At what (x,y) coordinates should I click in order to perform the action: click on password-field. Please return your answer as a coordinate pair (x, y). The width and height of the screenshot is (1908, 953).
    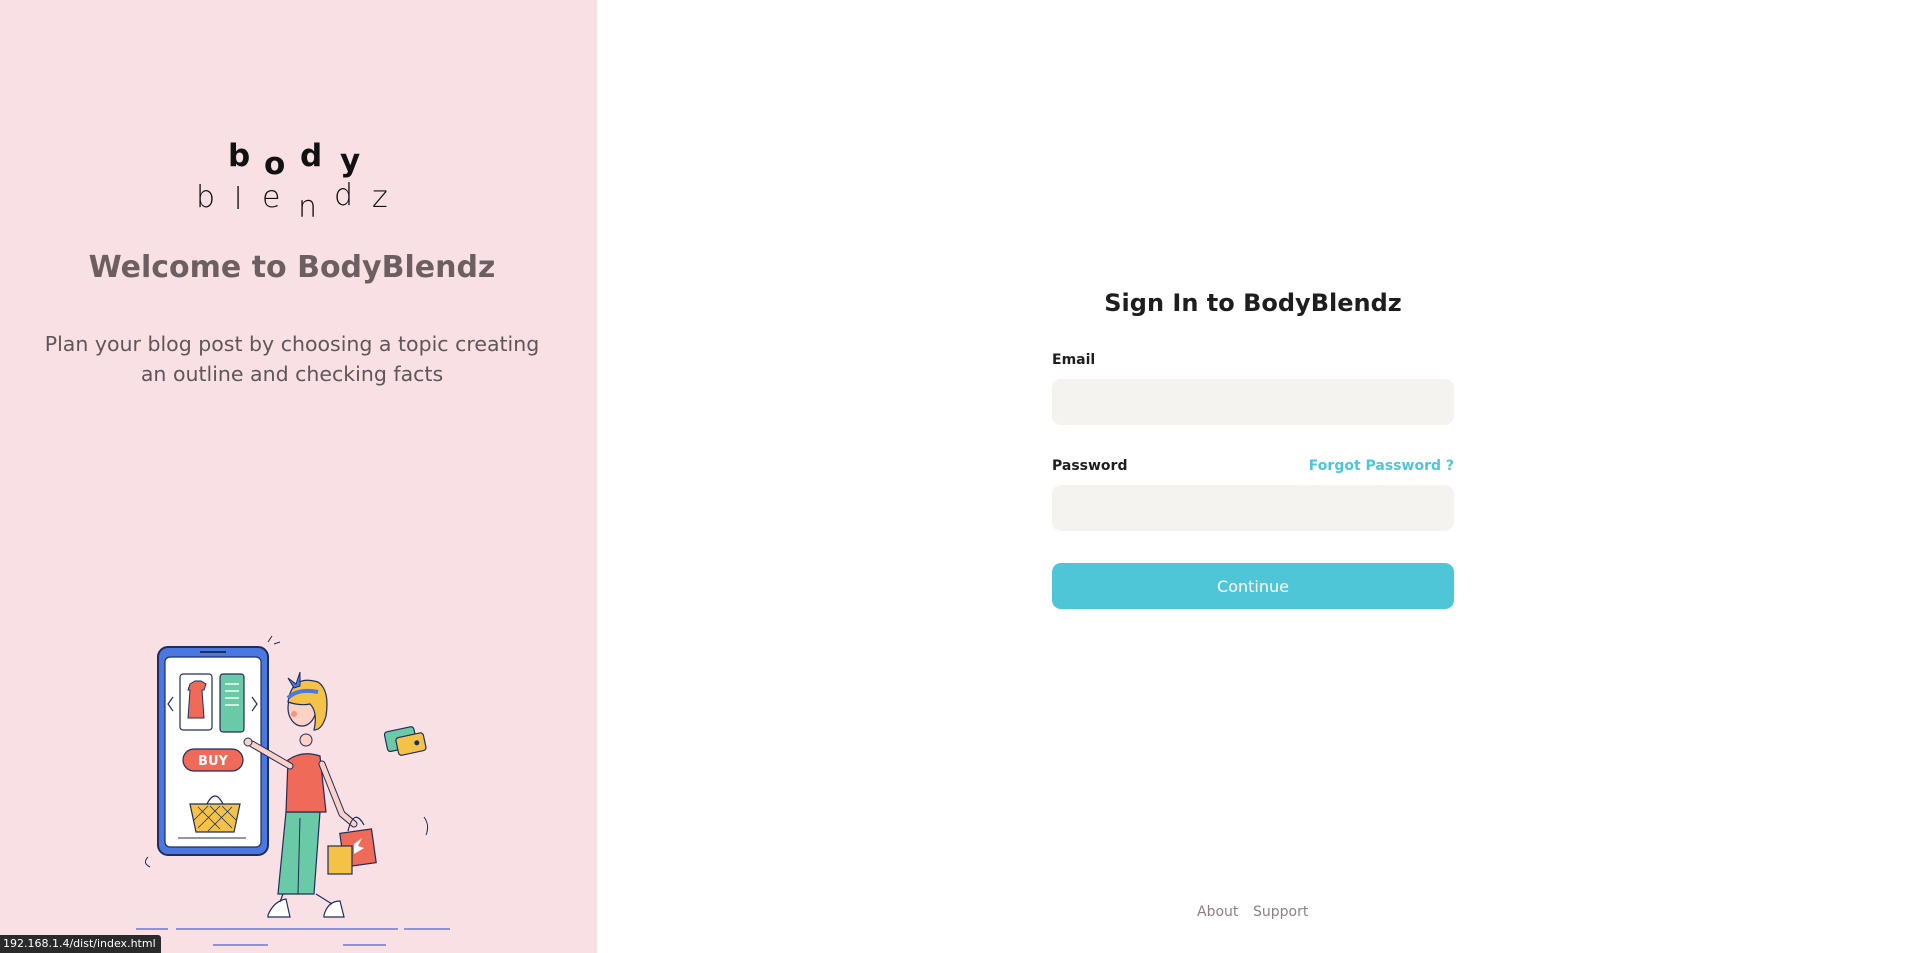
    Looking at the image, I should click on (1253, 508).